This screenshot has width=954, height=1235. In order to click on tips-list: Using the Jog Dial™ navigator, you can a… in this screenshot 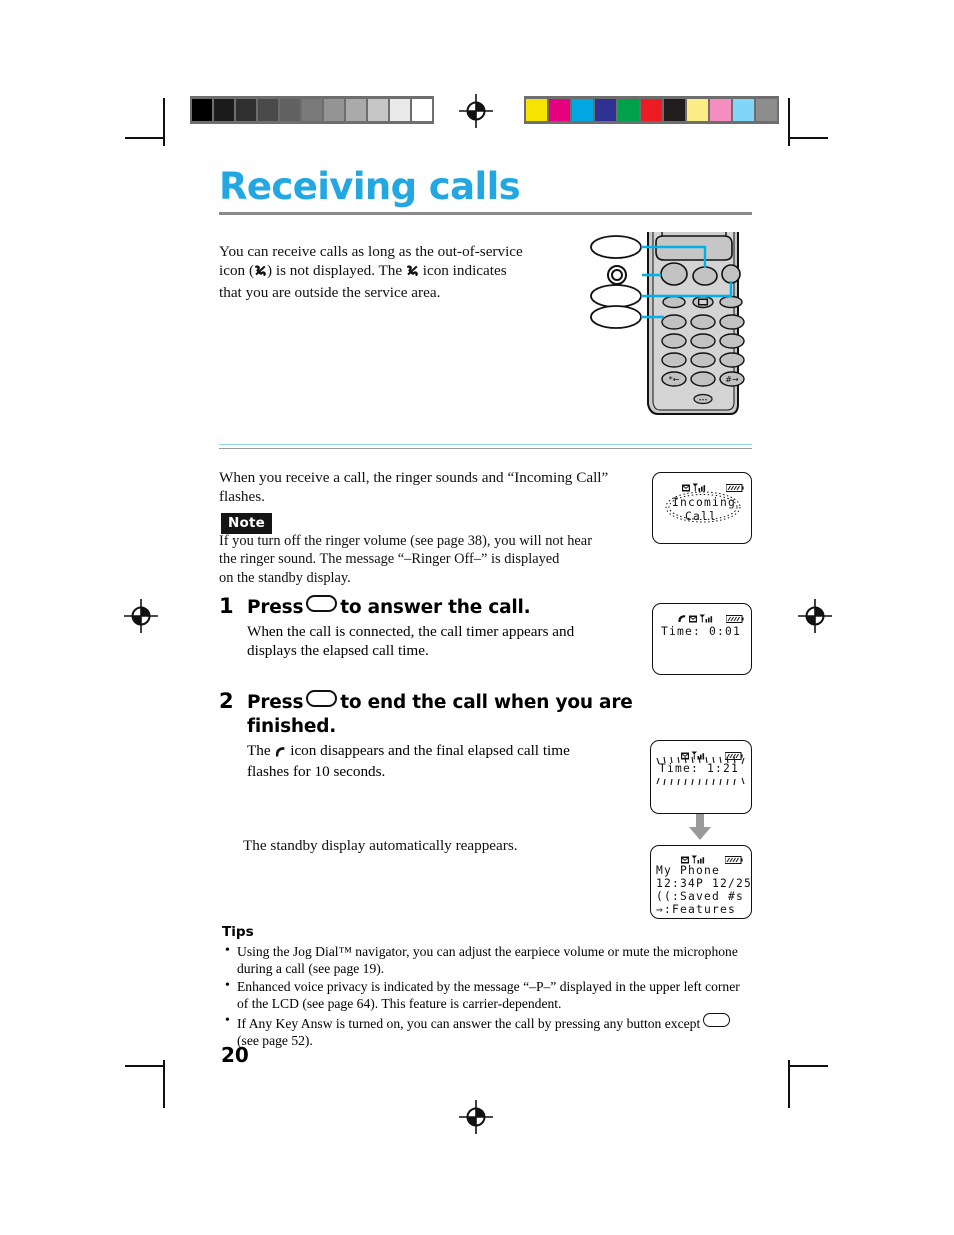, I will do `click(502, 995)`.